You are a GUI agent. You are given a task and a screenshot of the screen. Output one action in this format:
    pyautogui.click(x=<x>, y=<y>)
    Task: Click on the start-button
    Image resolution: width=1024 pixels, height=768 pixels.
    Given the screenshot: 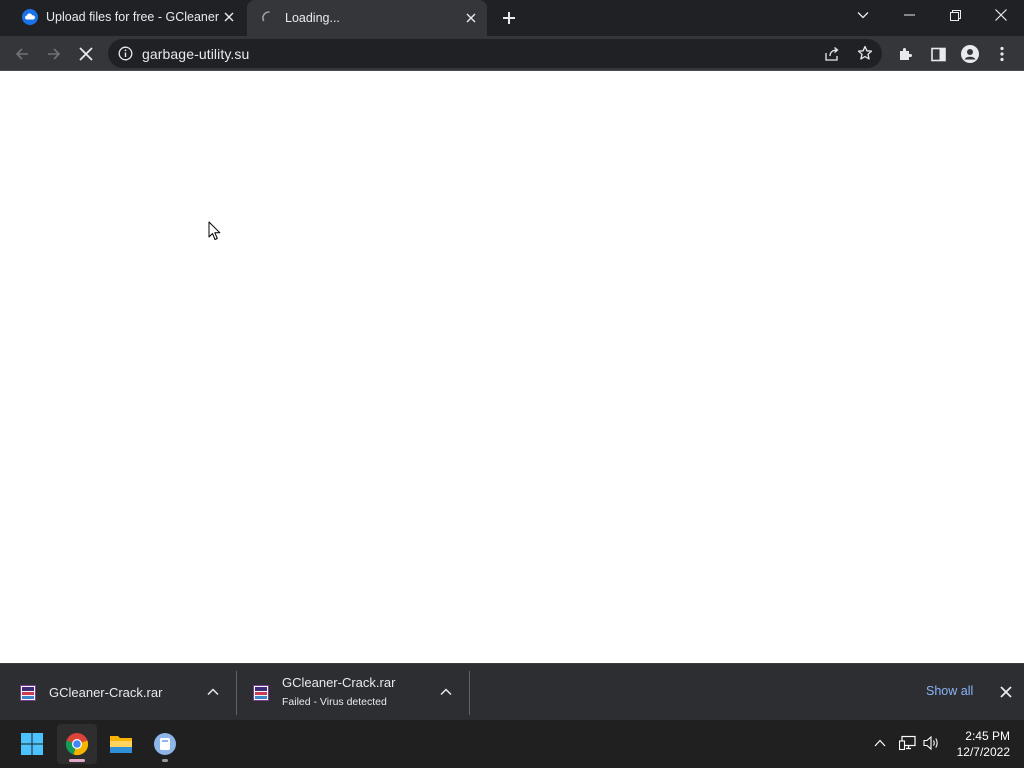 What is the action you would take?
    pyautogui.click(x=32, y=744)
    